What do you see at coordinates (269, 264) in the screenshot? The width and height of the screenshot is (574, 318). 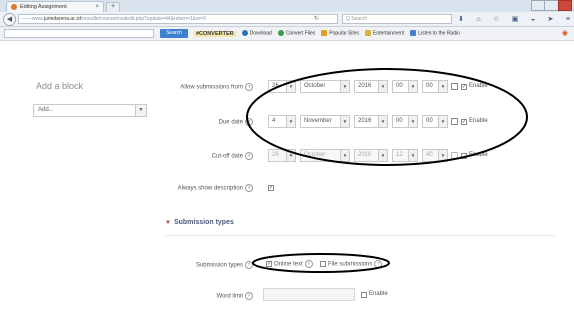 I see `online-text-checkbox: ✓` at bounding box center [269, 264].